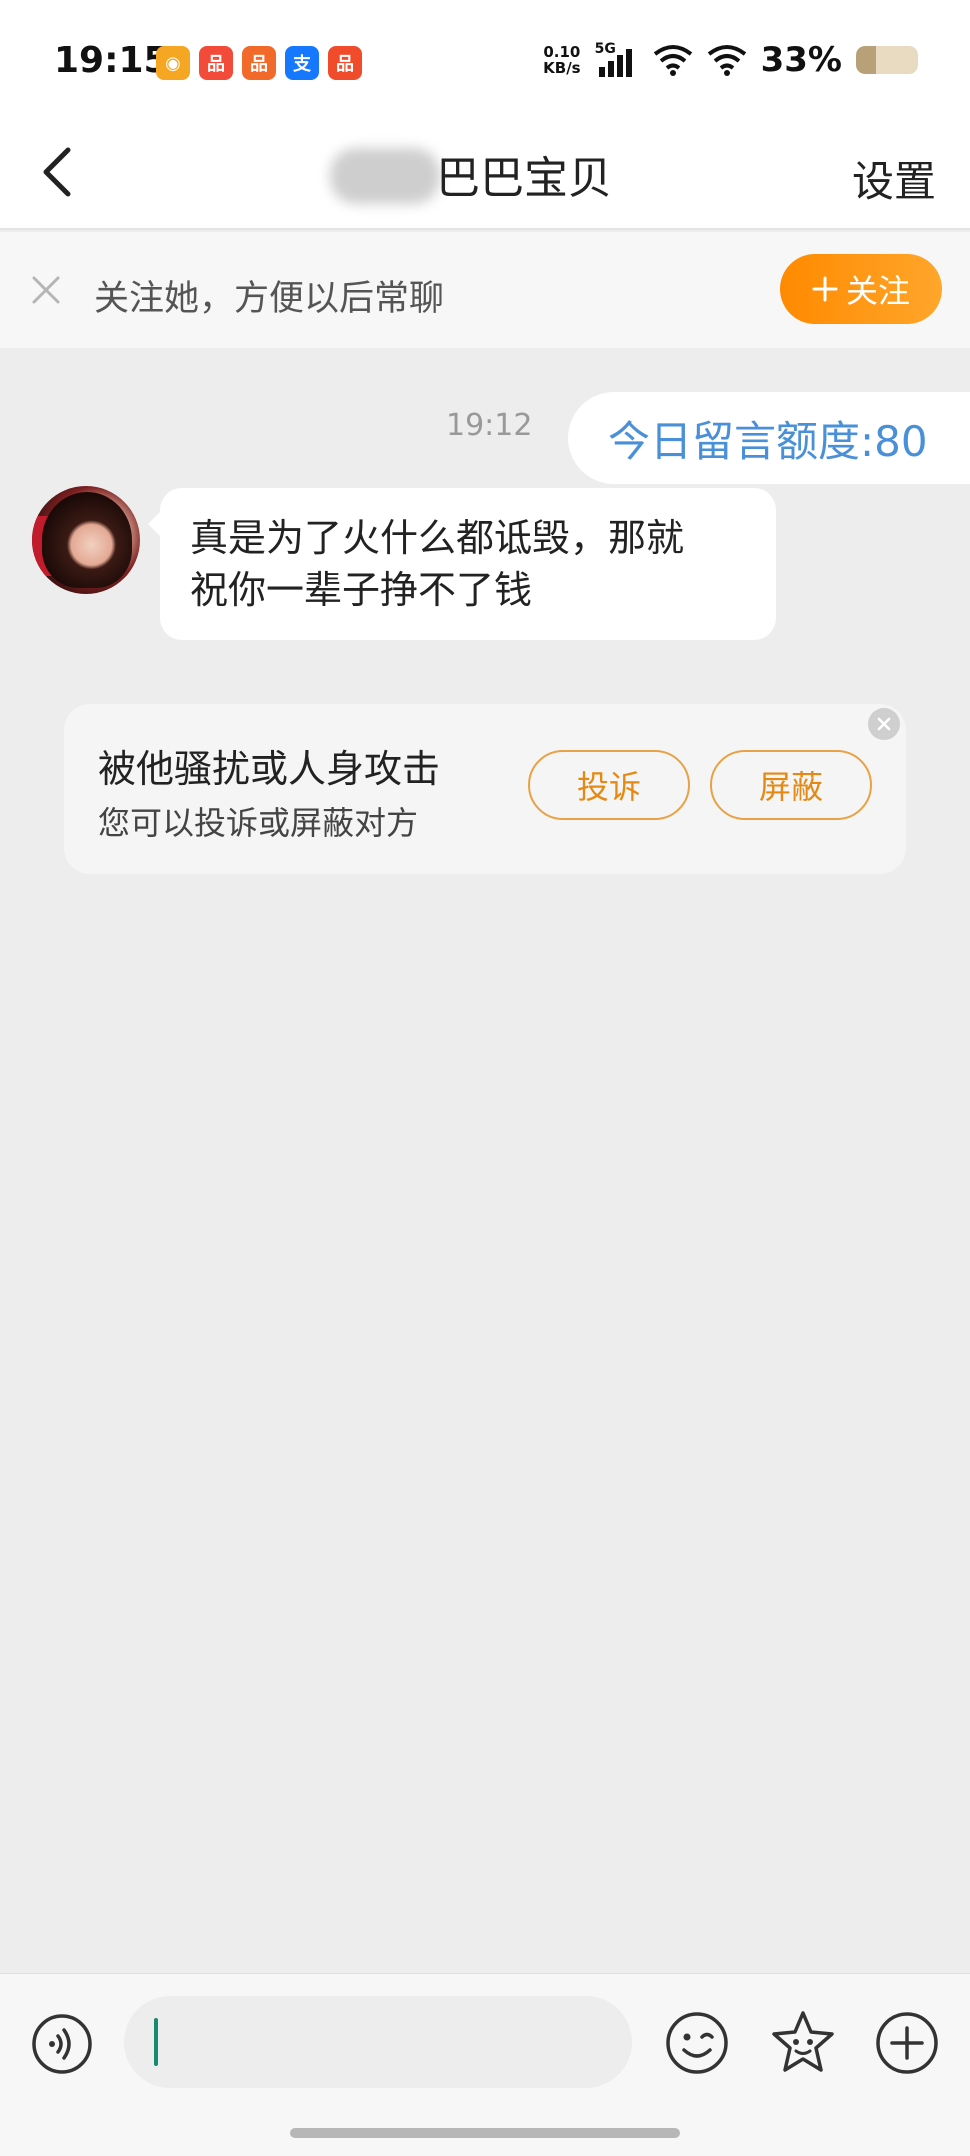  I want to click on x-icon, so click(884, 724).